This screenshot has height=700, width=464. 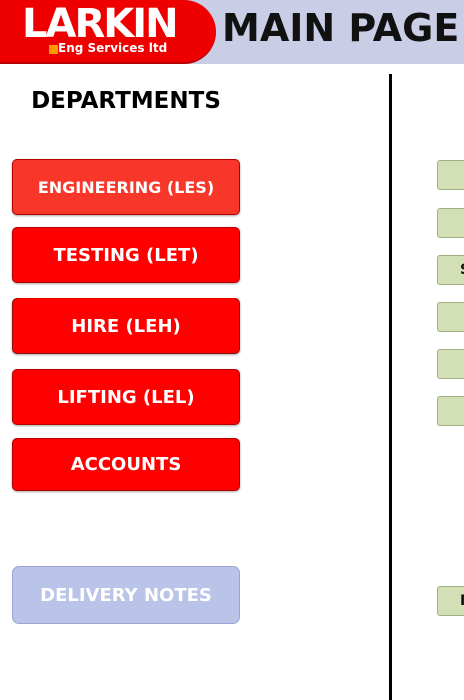 I want to click on lifting-button: LIFTING (LEL), so click(x=126, y=397).